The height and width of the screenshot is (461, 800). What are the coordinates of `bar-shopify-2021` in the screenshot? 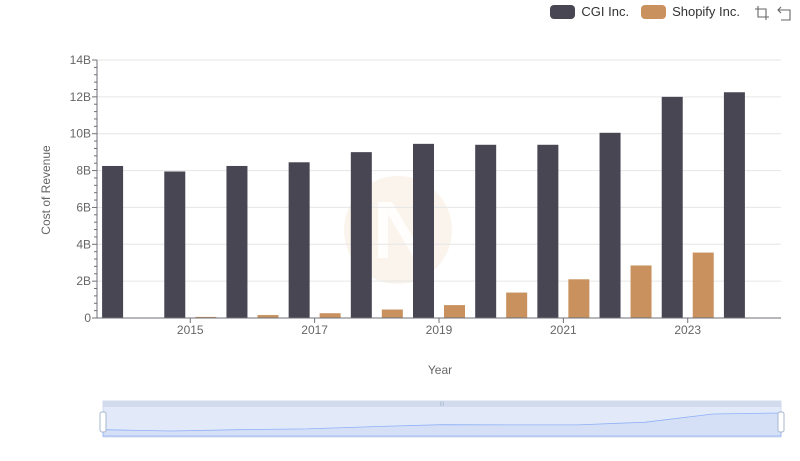 It's located at (579, 298).